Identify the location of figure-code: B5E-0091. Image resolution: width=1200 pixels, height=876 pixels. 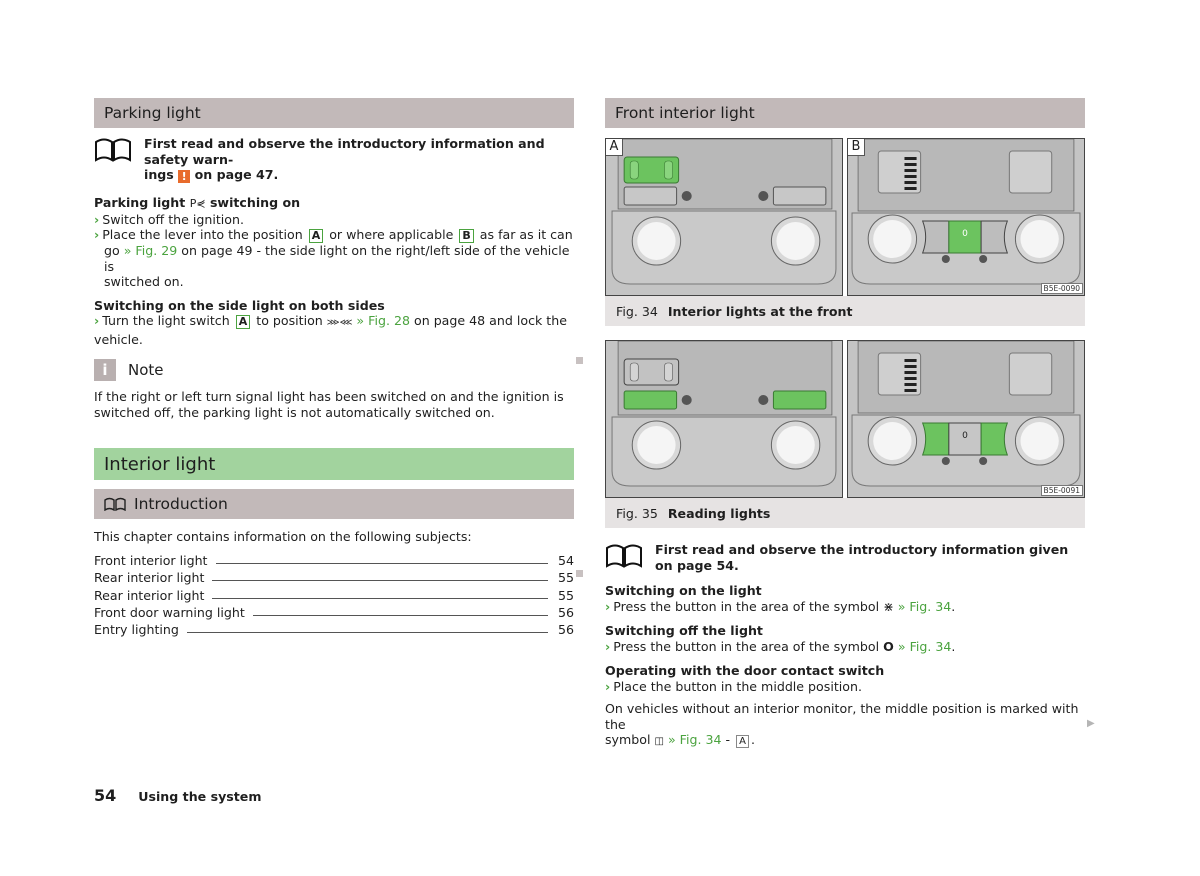
(1061, 490).